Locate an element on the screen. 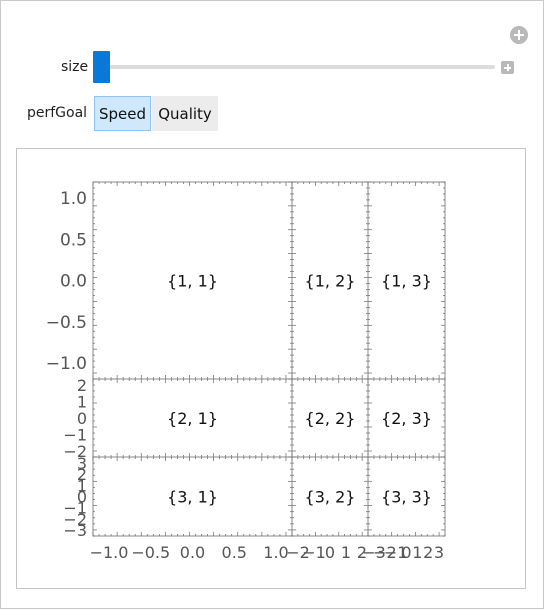 The height and width of the screenshot is (610, 544). x-tick-label: −1 is located at coordinates (314, 552).